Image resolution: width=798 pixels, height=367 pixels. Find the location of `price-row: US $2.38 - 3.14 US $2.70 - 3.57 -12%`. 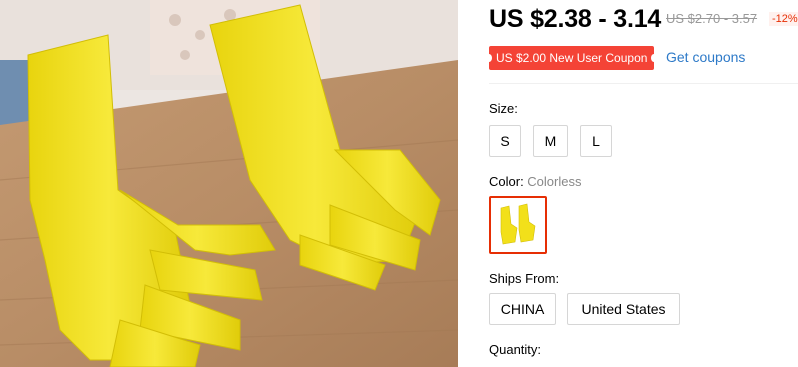

price-row: US $2.38 - 3.14 US $2.70 - 3.57 -12% is located at coordinates (643, 22).